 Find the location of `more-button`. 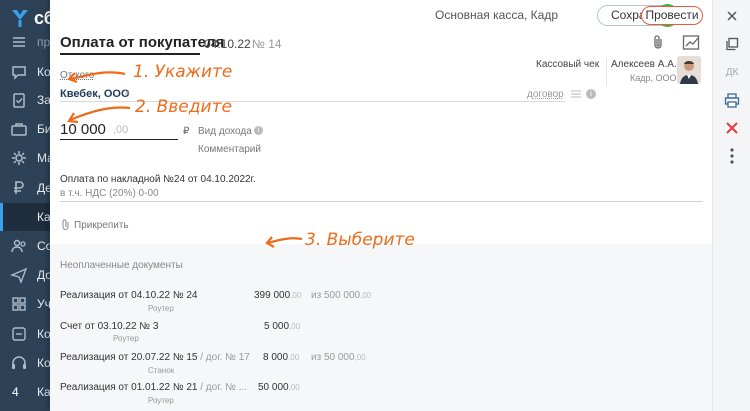

more-button is located at coordinates (732, 156).